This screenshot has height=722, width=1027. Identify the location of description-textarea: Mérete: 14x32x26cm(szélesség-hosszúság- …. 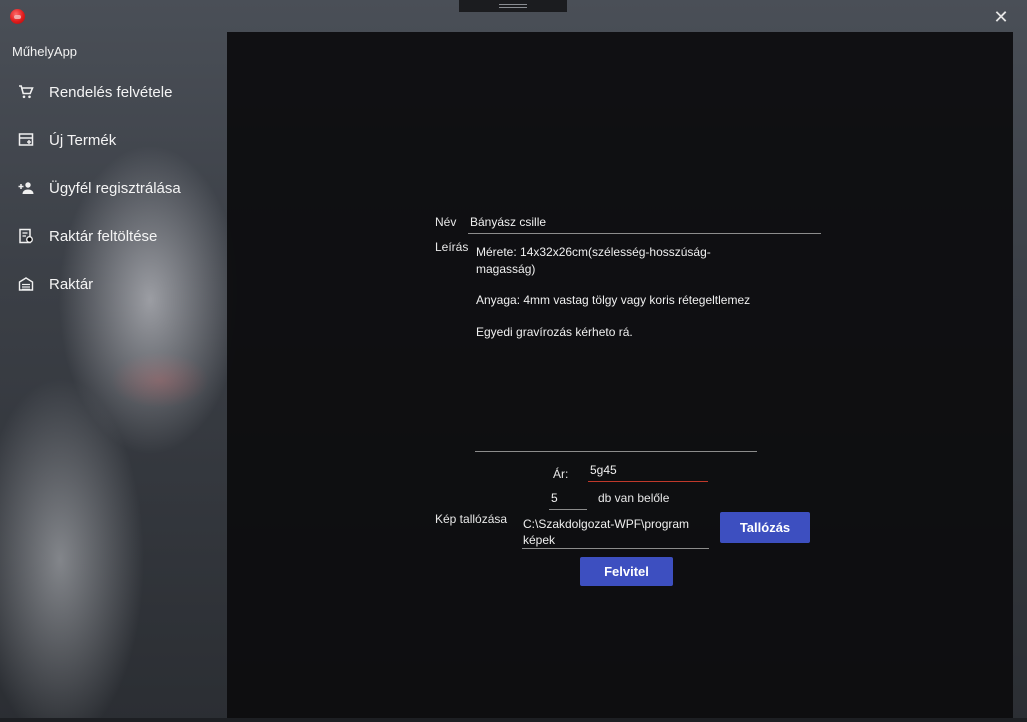
(616, 345).